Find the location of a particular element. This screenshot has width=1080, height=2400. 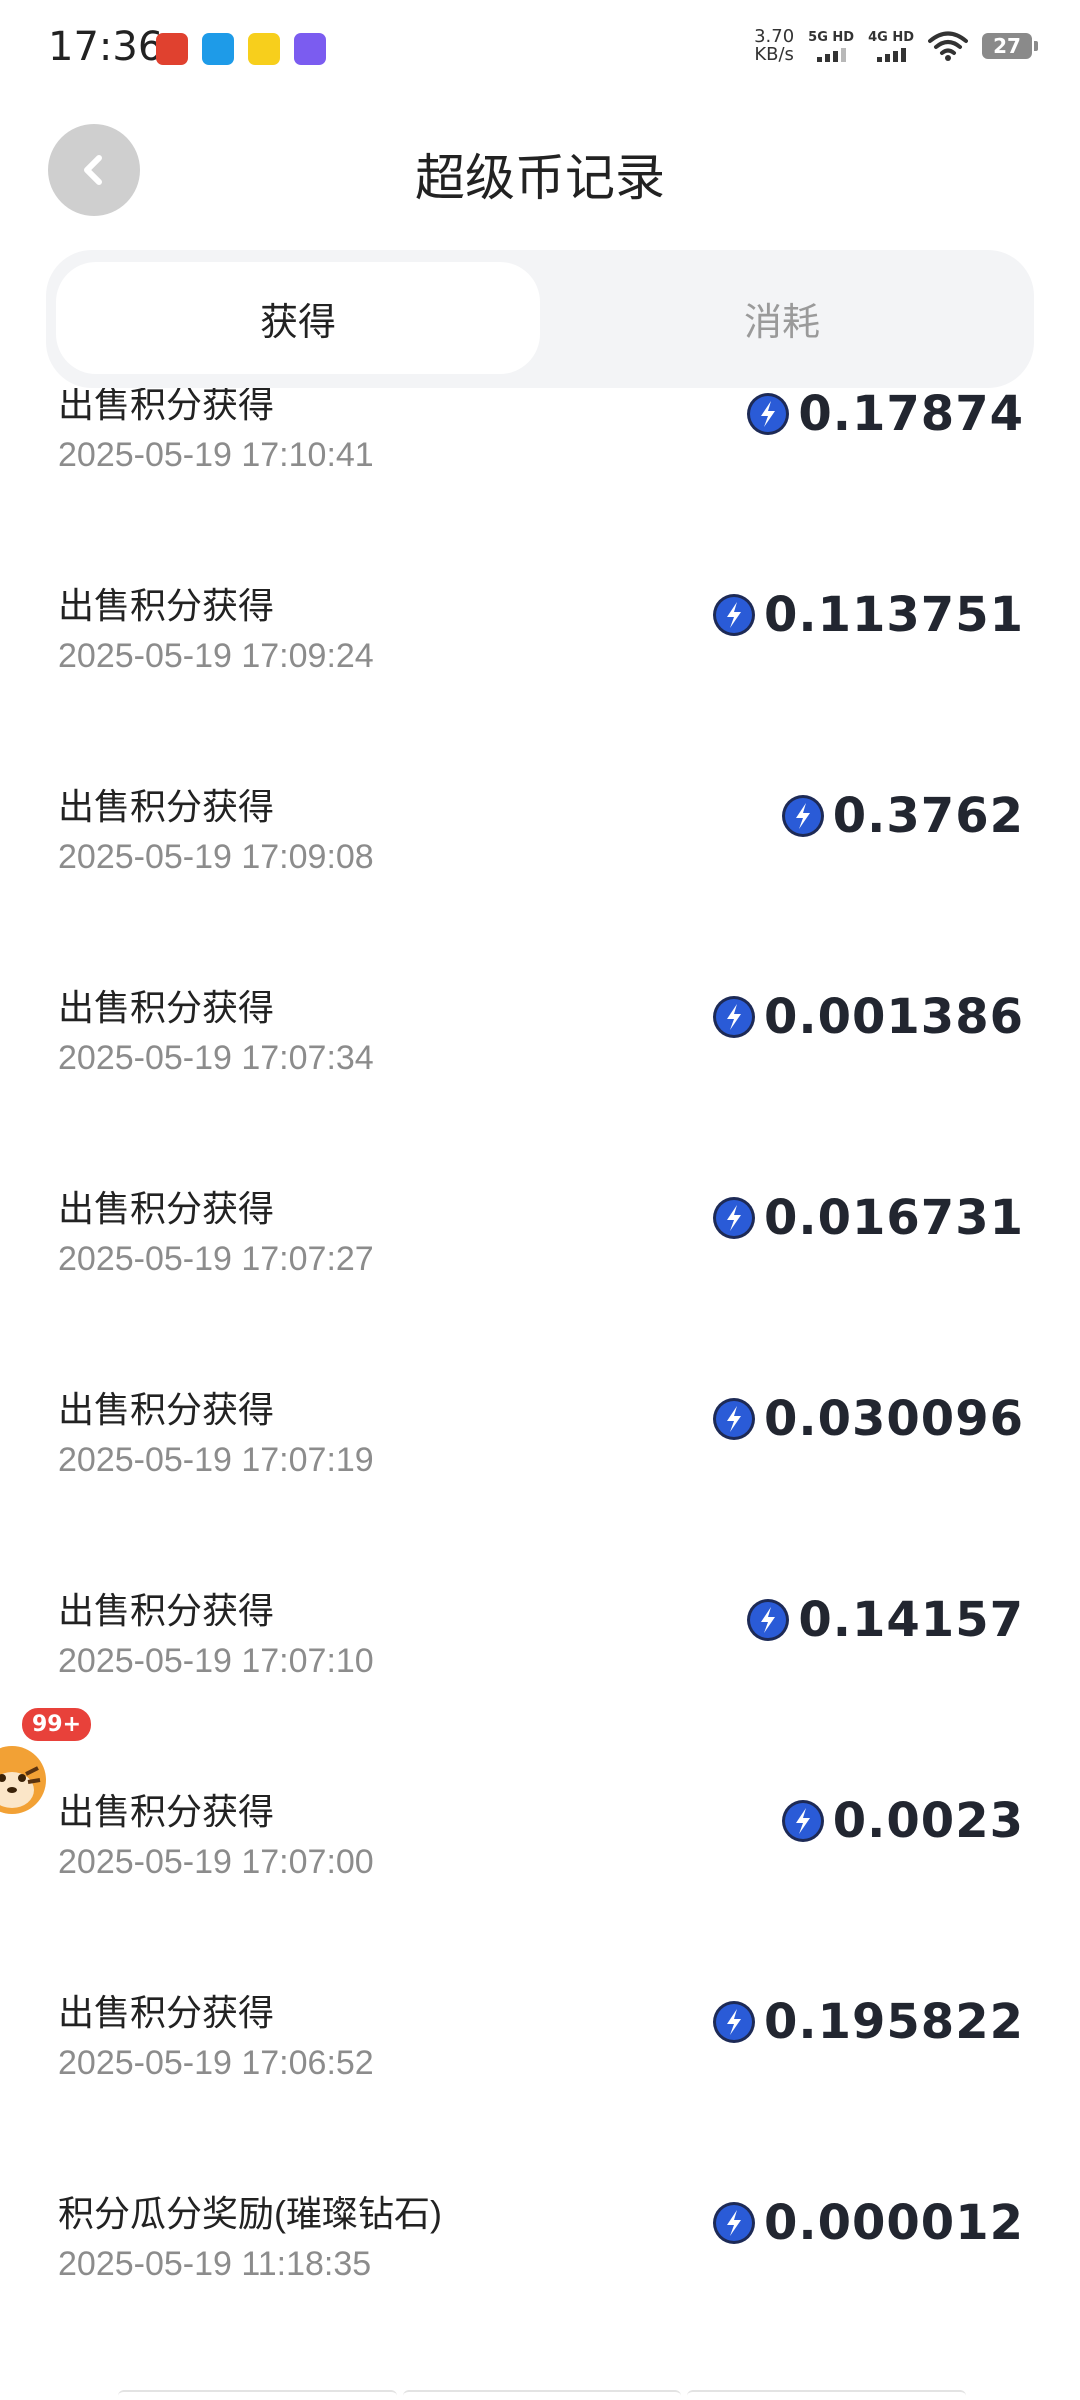

record-title: 积分瓜分奖励(璀璨钻石) is located at coordinates (250, 2213).